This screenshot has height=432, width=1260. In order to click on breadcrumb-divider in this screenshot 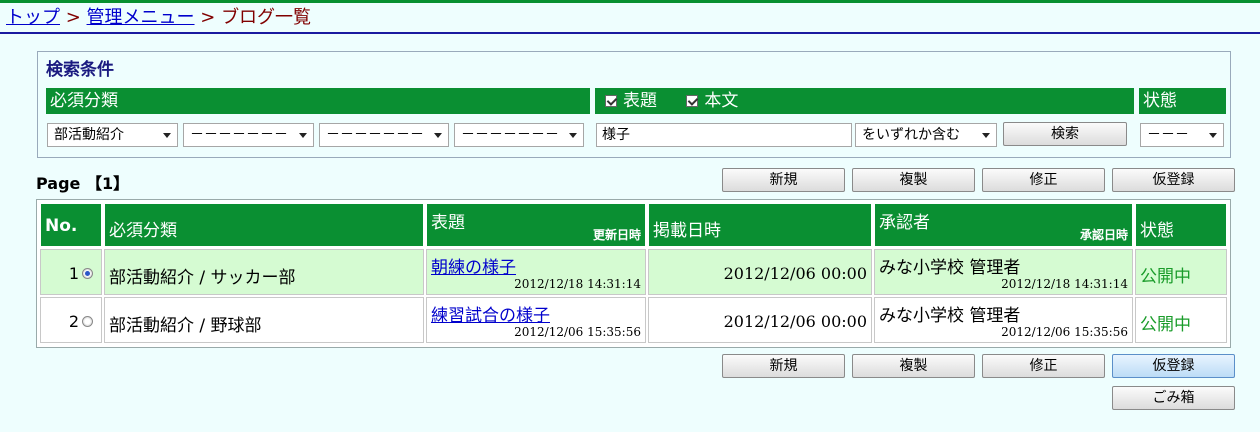, I will do `click(630, 33)`.